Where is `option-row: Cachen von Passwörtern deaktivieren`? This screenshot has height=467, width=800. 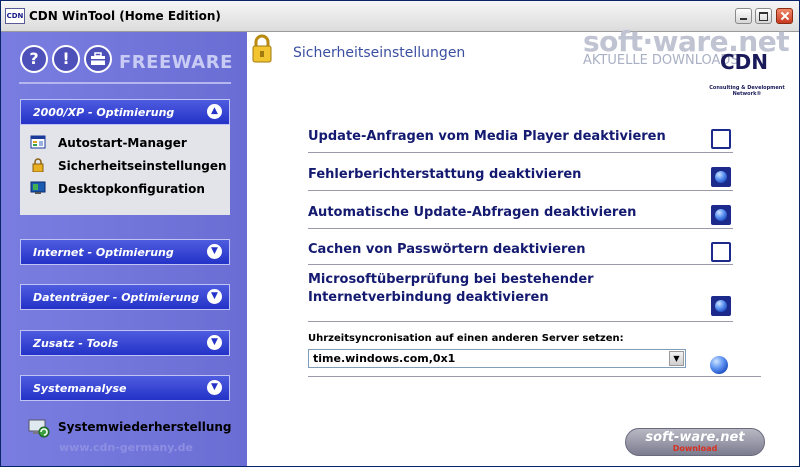
option-row: Cachen von Passwörtern deaktivieren is located at coordinates (520, 252).